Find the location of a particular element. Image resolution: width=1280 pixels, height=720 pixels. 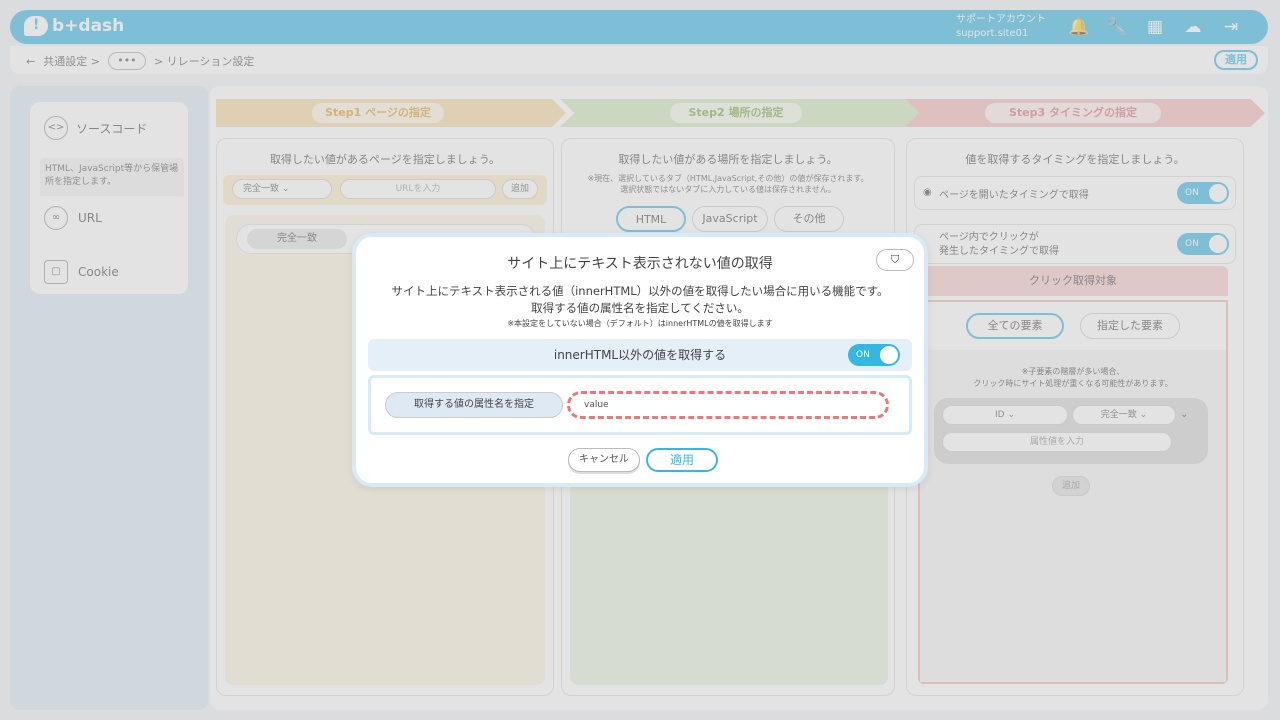

inner-html-option-label: innerHTML以外の値を取得する is located at coordinates (640, 355).